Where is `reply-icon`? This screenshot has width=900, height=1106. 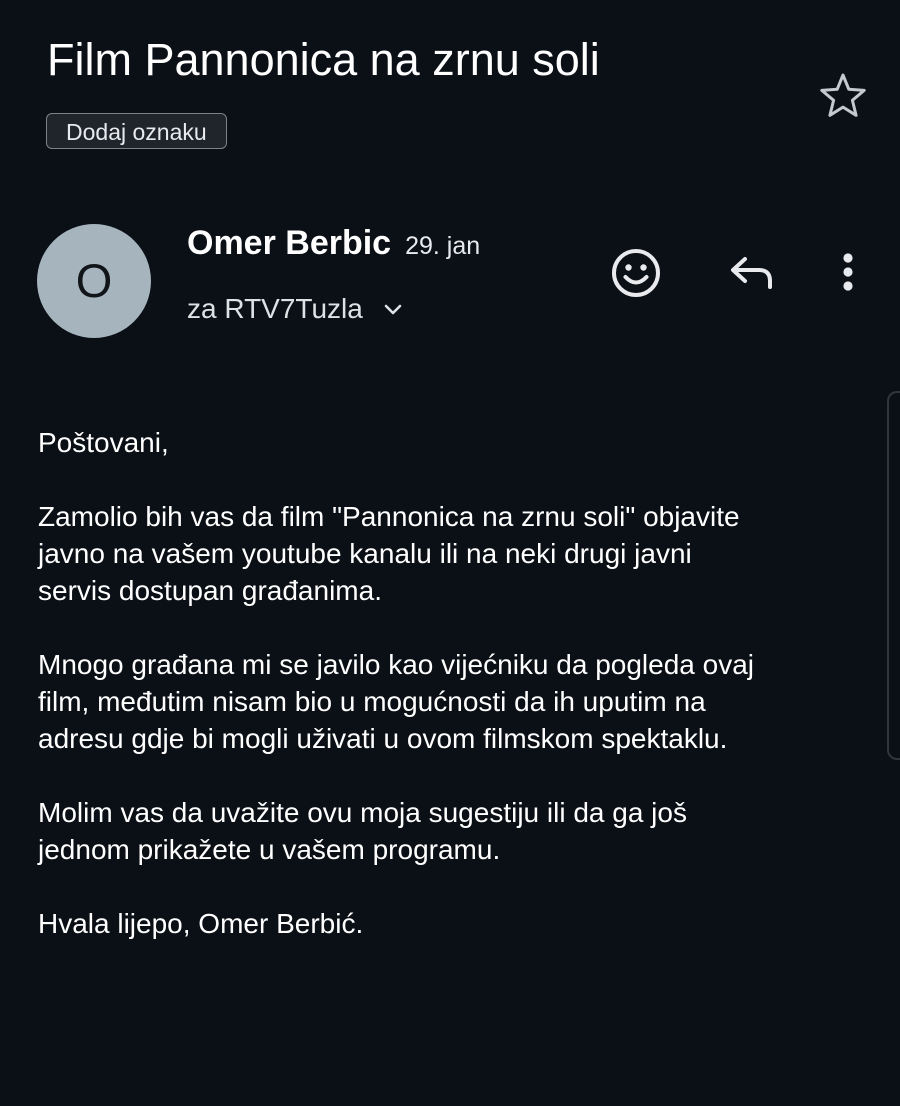
reply-icon is located at coordinates (751, 273).